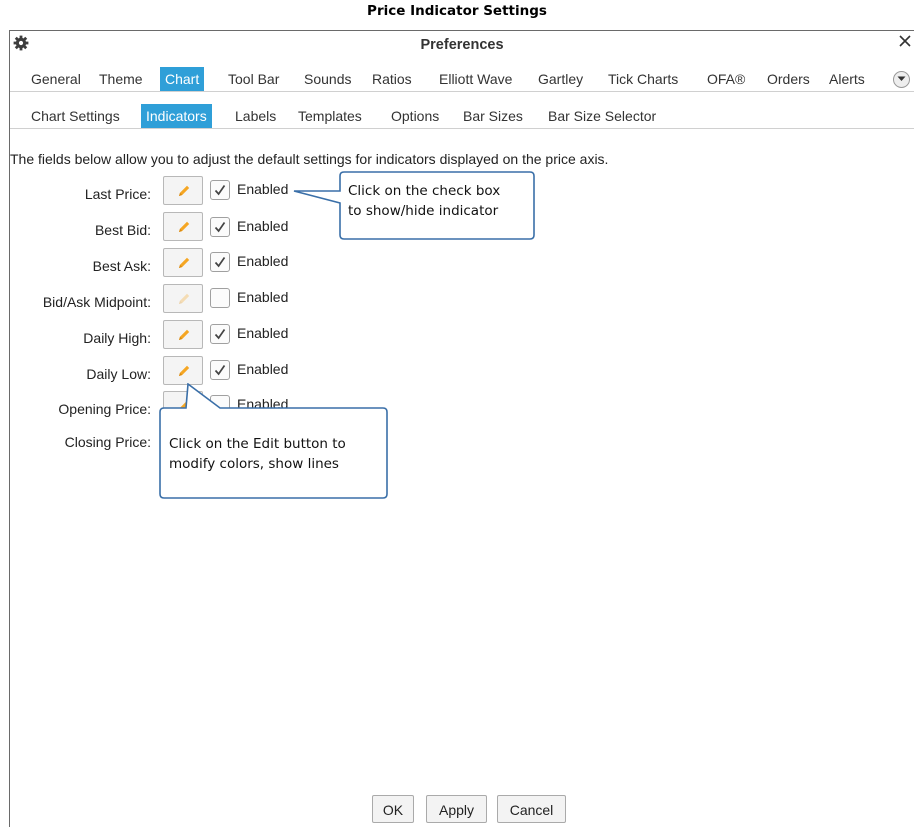 The width and height of the screenshot is (914, 827). I want to click on document-title: Price Indicator Settings, so click(457, 11).